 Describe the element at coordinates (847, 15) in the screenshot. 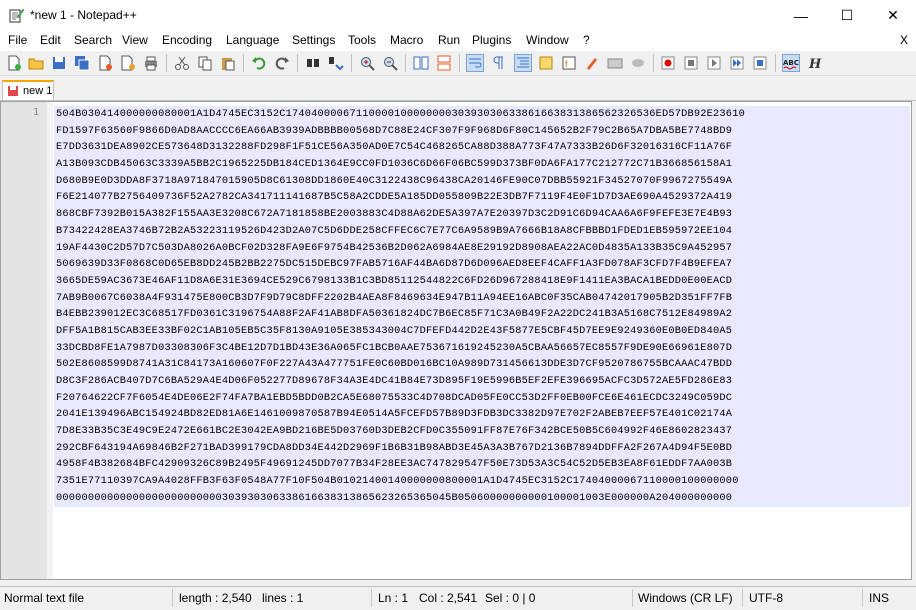

I see `maximize-button: ☐` at that location.